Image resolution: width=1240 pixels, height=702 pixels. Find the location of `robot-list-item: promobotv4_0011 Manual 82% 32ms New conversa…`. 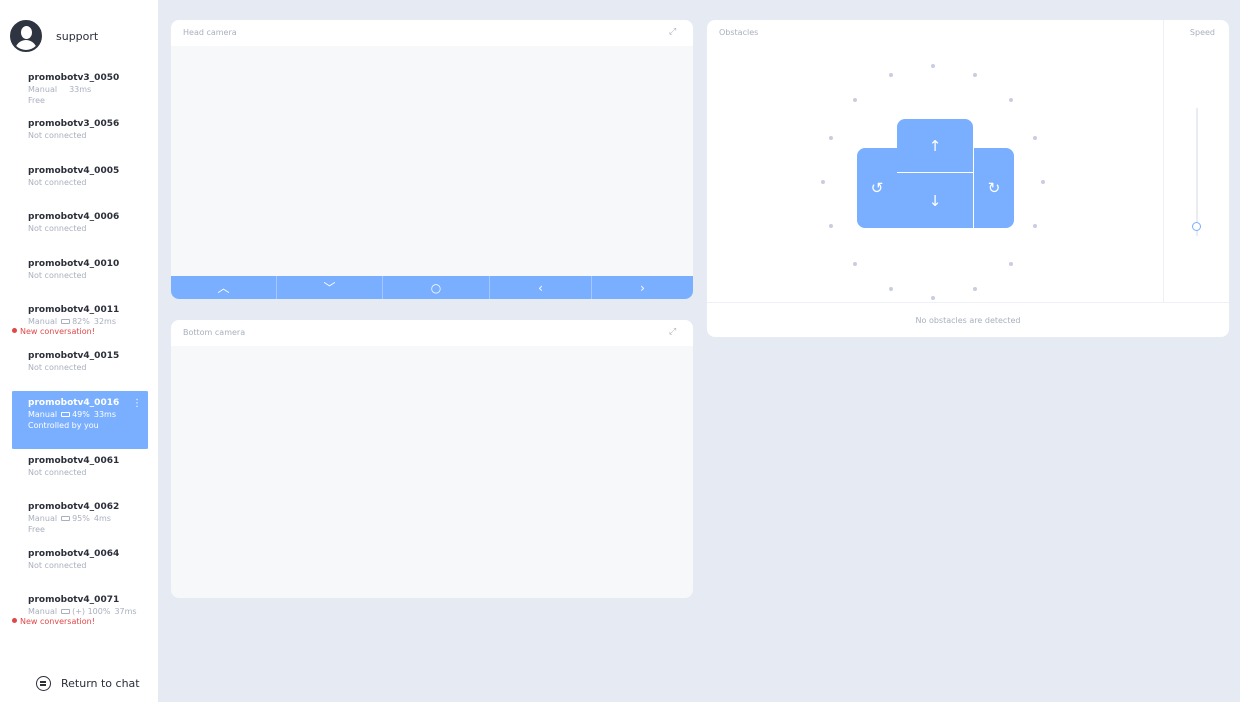

robot-list-item: promobotv4_0011 Manual 82% 32ms New conversa… is located at coordinates (80, 321).